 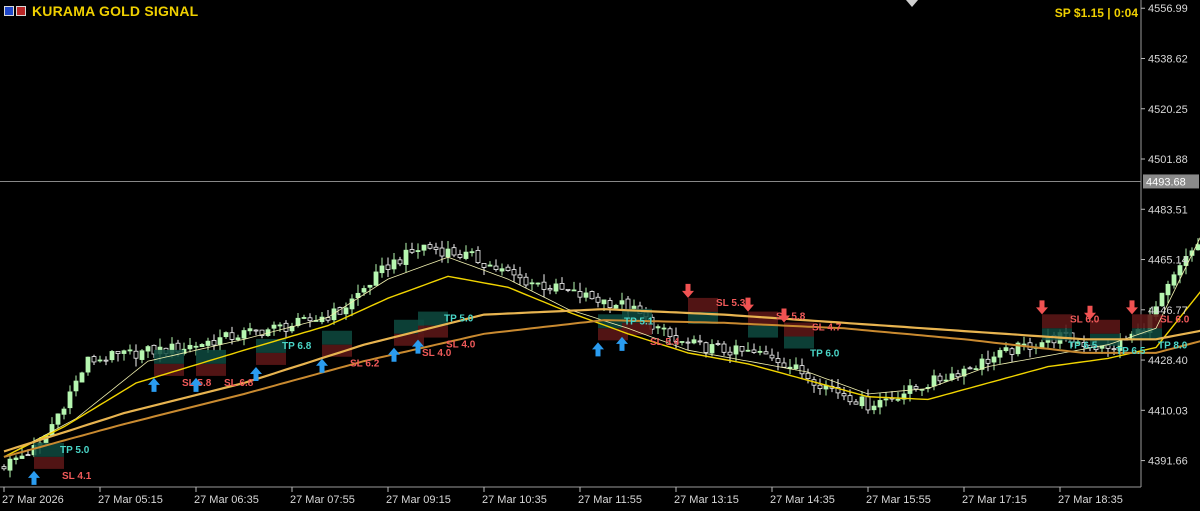 I want to click on sl-label: SL 6.8, so click(x=239, y=383).